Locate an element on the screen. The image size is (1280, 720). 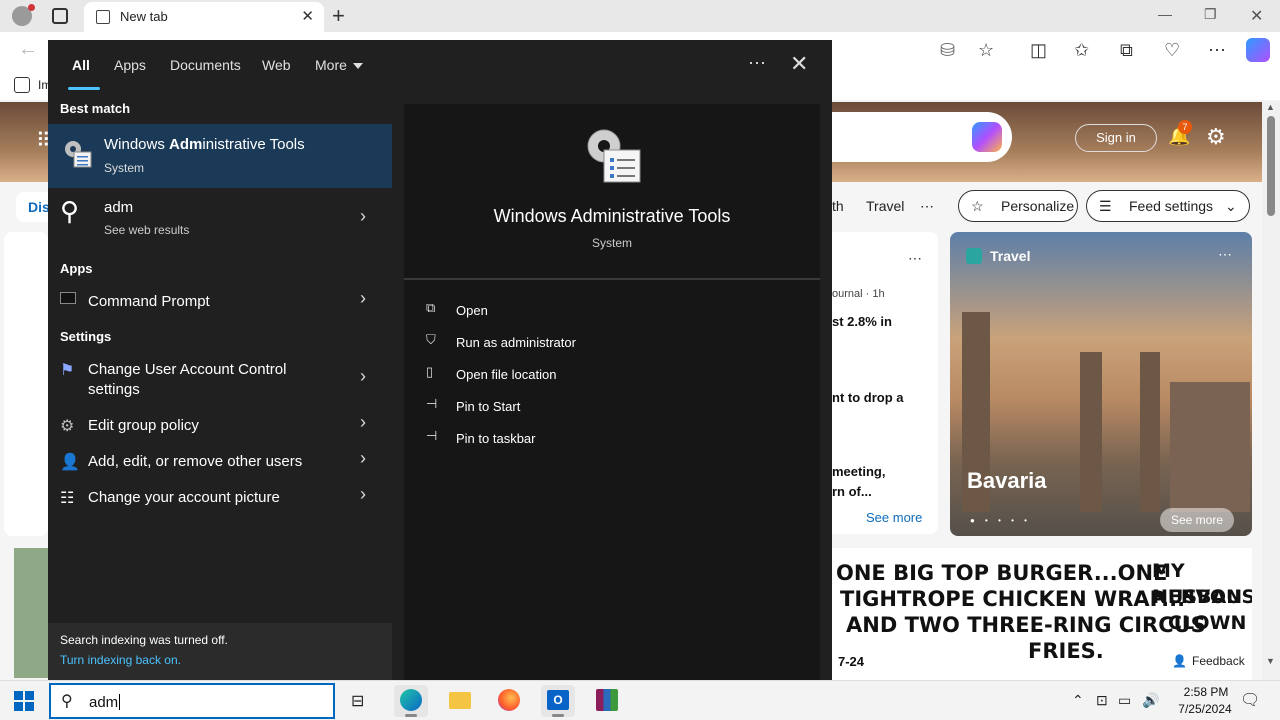
favorite-star-icon: ☆ is located at coordinates (986, 50).